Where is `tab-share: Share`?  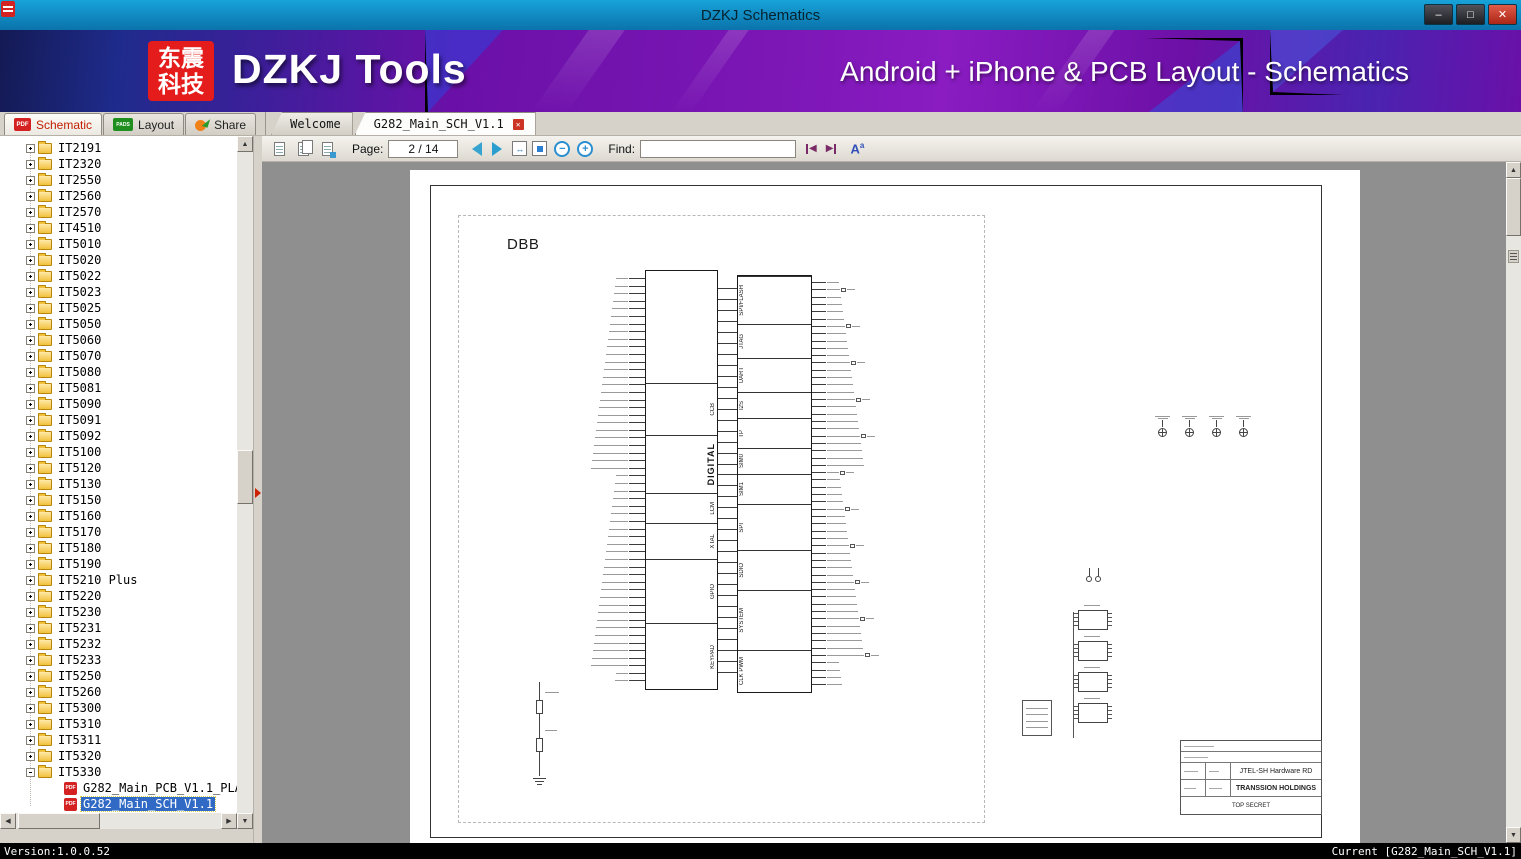 tab-share: Share is located at coordinates (221, 124).